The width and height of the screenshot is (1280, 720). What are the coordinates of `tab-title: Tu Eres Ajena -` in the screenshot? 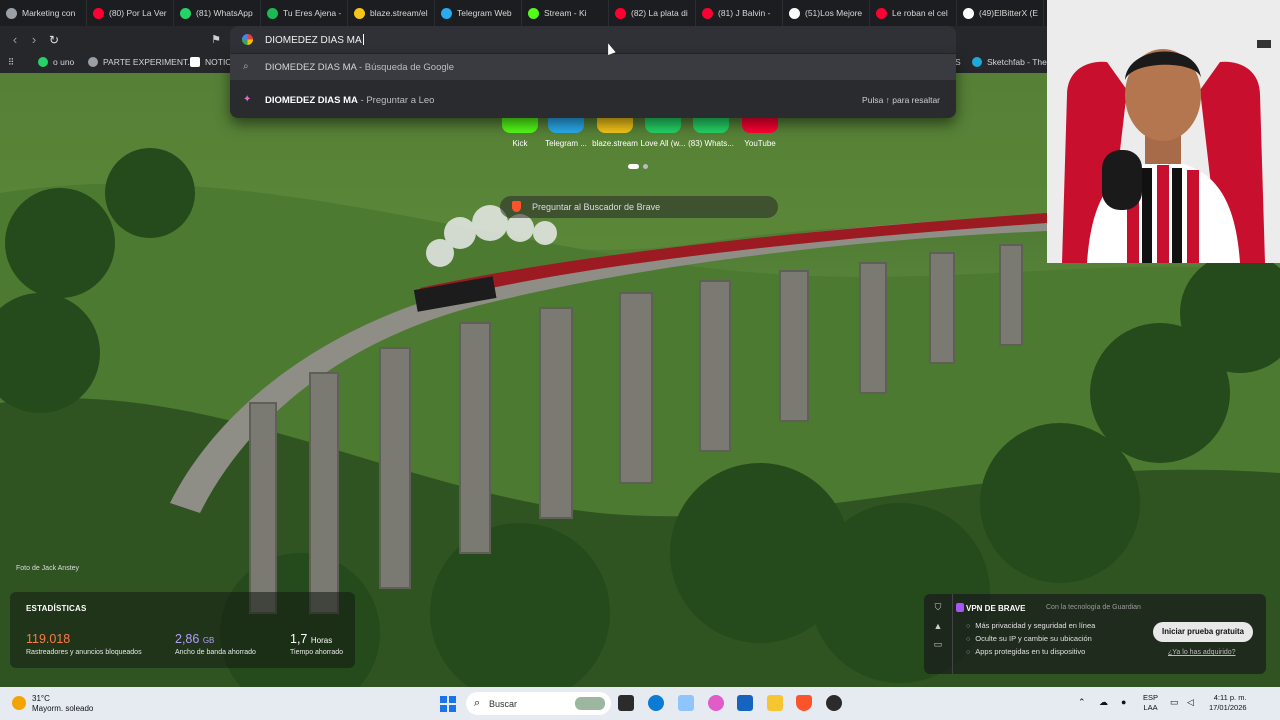 It's located at (312, 13).